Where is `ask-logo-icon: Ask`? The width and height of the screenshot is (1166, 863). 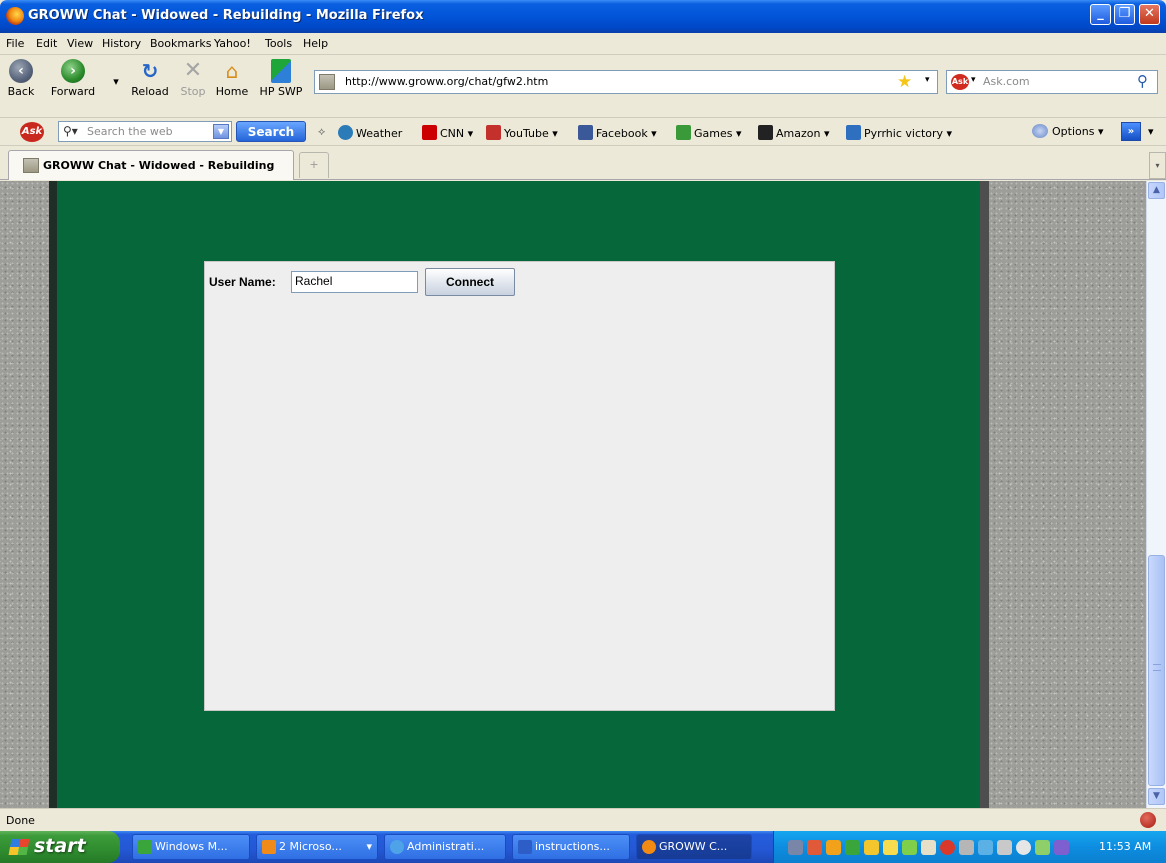 ask-logo-icon: Ask is located at coordinates (32, 132).